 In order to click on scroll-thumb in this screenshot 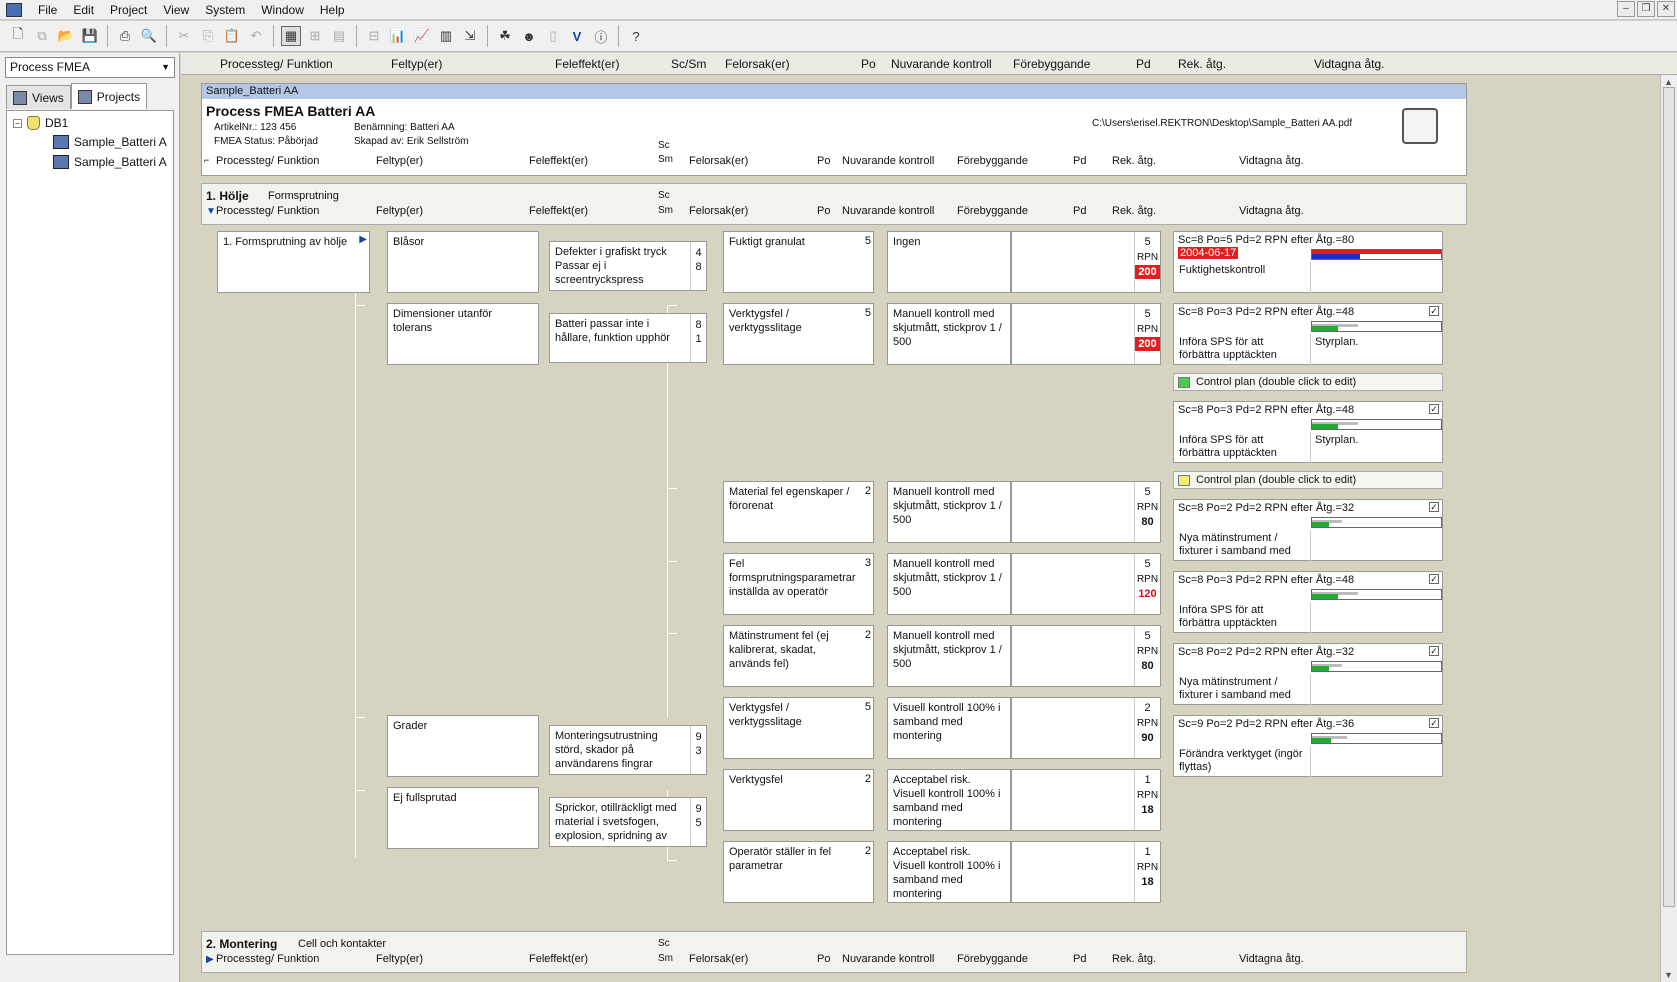, I will do `click(1669, 497)`.